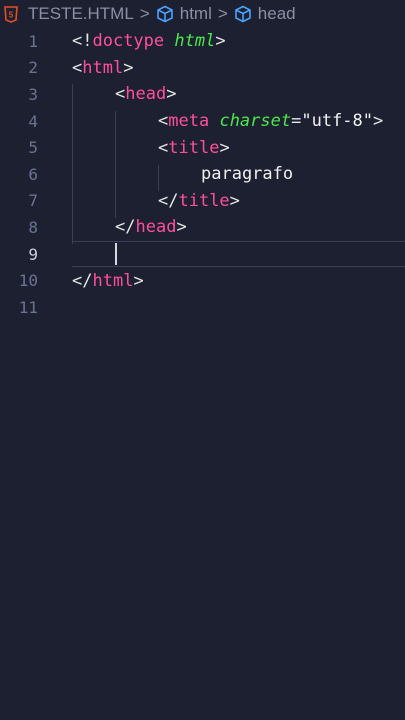 The image size is (405, 720). I want to click on html5-file-icon: 5, so click(11, 14).